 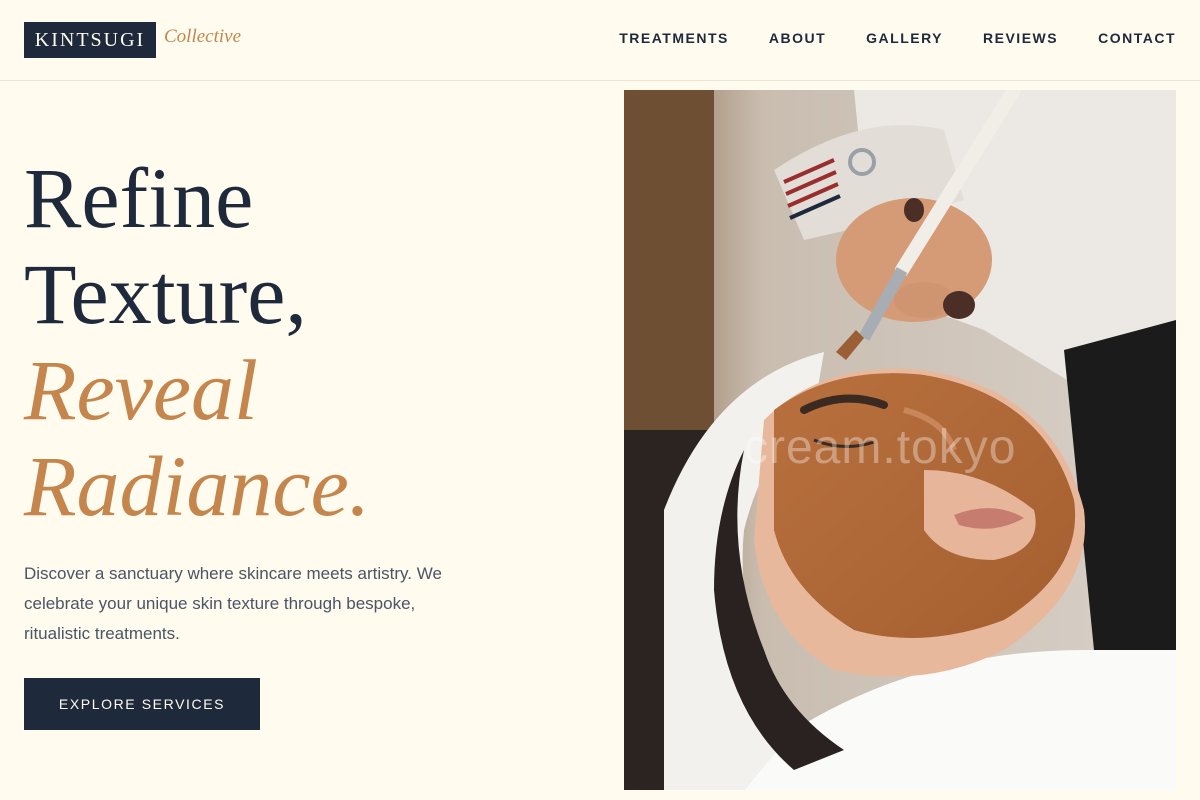 I want to click on brand-name: KINTSUGI, so click(x=90, y=39).